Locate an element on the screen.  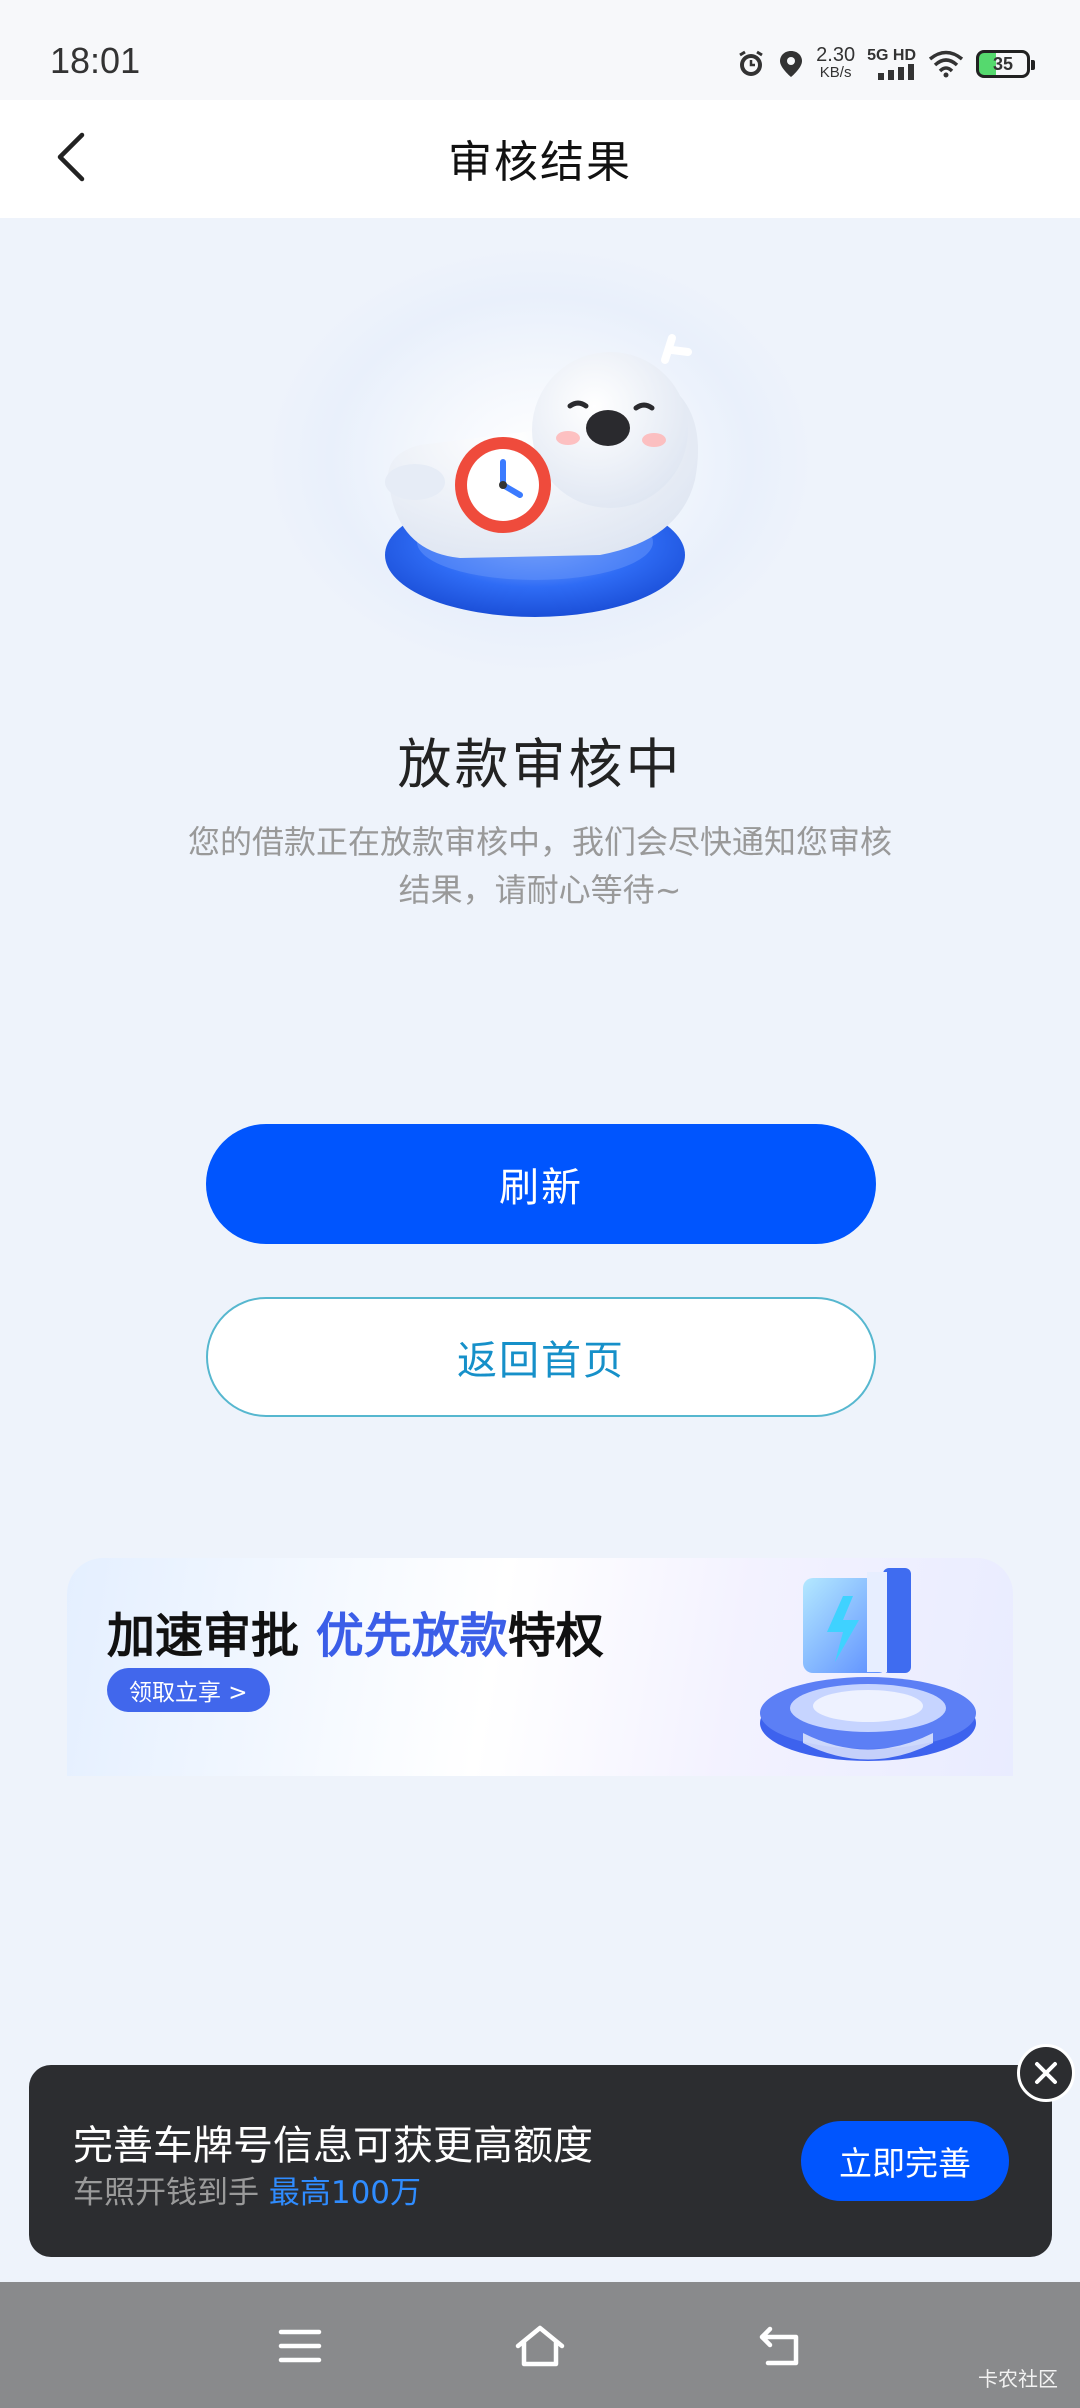
mascot-illustration is located at coordinates (540, 455).